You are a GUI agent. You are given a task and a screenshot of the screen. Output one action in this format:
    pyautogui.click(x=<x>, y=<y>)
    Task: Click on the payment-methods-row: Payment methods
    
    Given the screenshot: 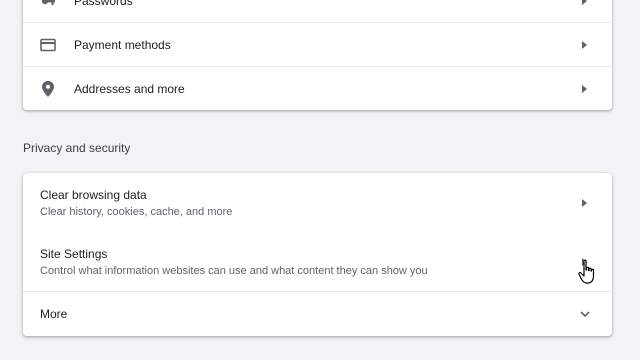 What is the action you would take?
    pyautogui.click(x=317, y=44)
    